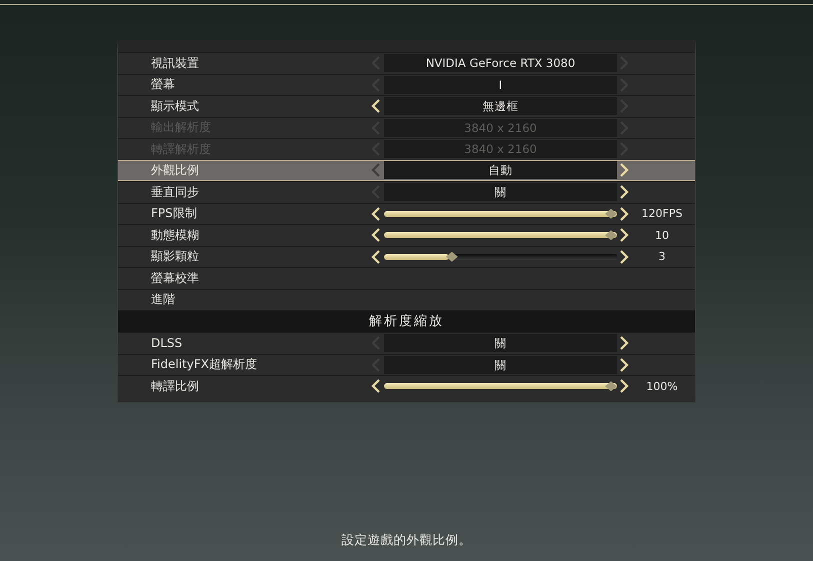 The height and width of the screenshot is (561, 813). What do you see at coordinates (500, 85) in the screenshot?
I see `option-value: I` at bounding box center [500, 85].